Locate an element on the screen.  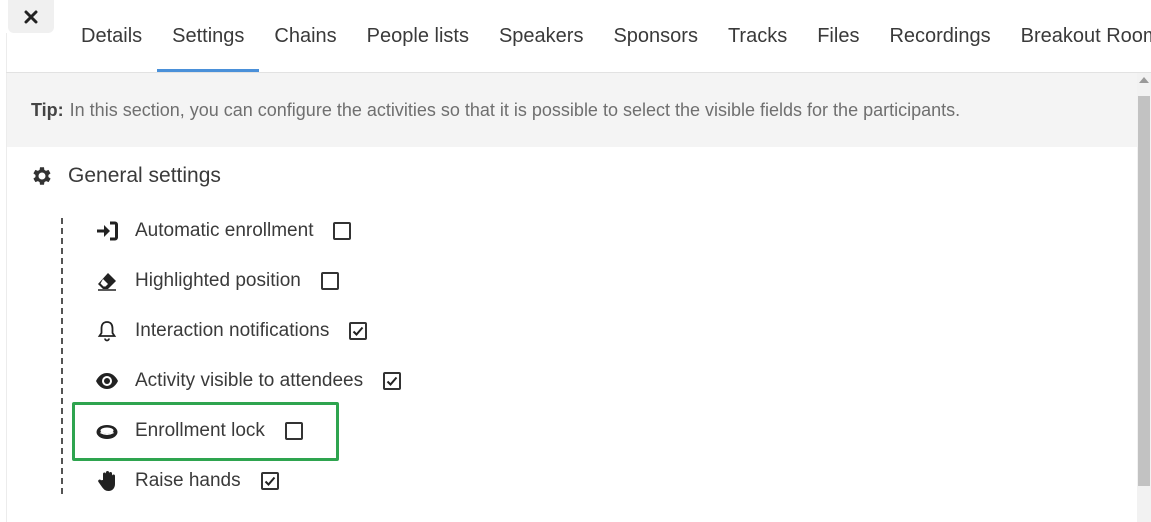
tip-label: Tip: is located at coordinates (47, 109).